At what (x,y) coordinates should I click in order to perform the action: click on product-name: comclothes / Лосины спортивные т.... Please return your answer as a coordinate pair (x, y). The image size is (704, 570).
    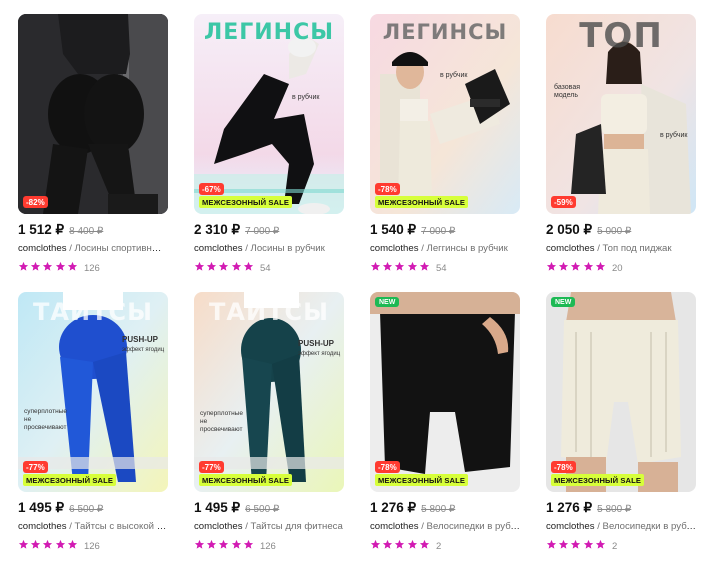
    Looking at the image, I should click on (93, 248).